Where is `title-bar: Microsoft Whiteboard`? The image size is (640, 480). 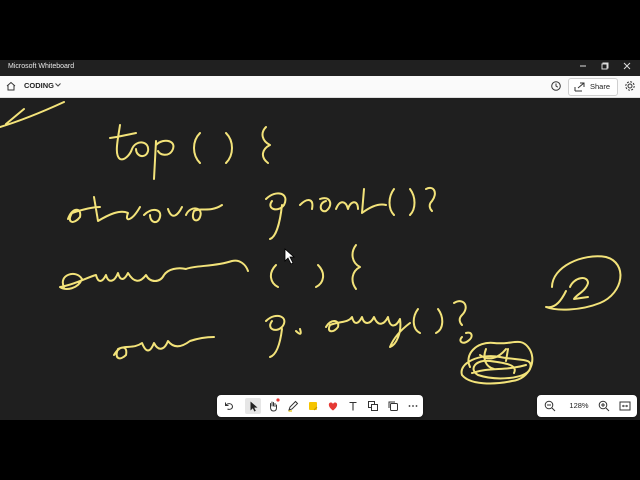 title-bar: Microsoft Whiteboard is located at coordinates (320, 68).